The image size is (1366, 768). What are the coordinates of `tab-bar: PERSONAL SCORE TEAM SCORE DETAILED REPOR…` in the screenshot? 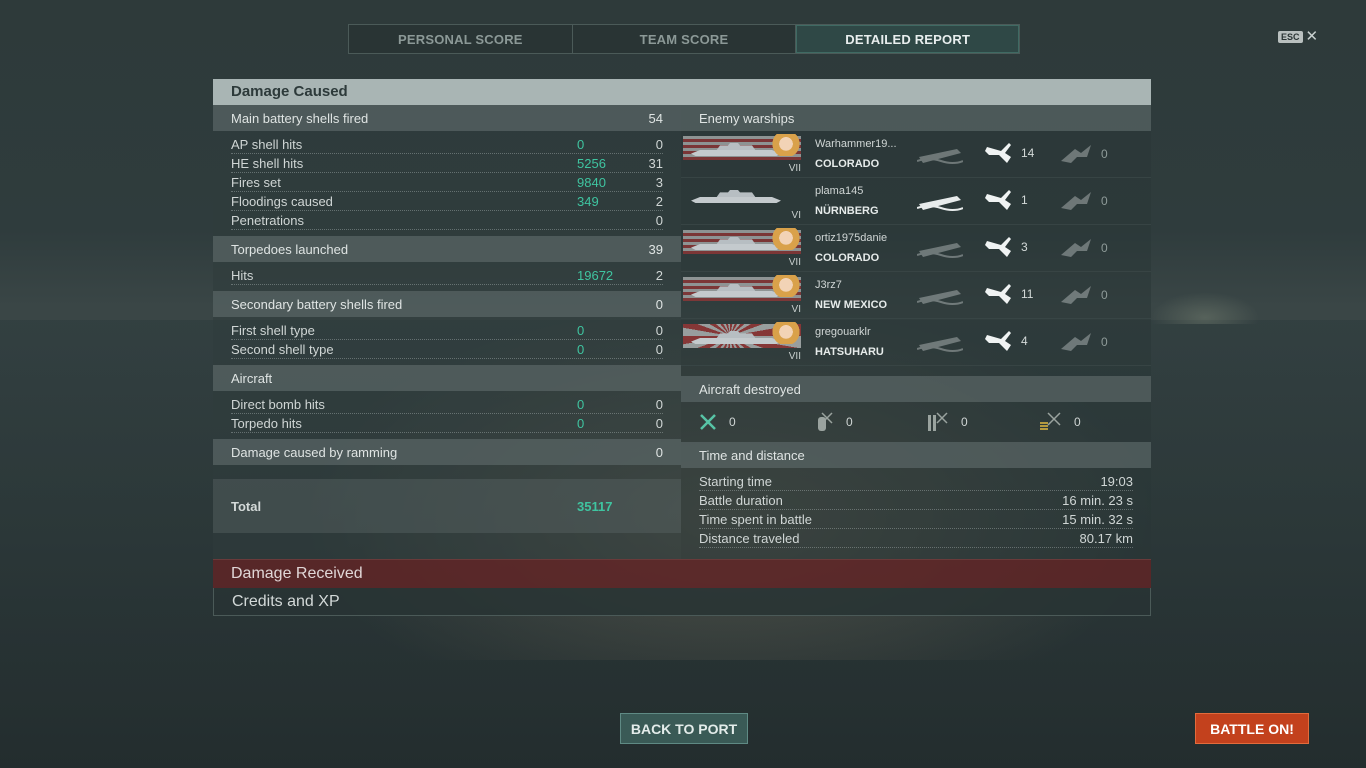 It's located at (684, 39).